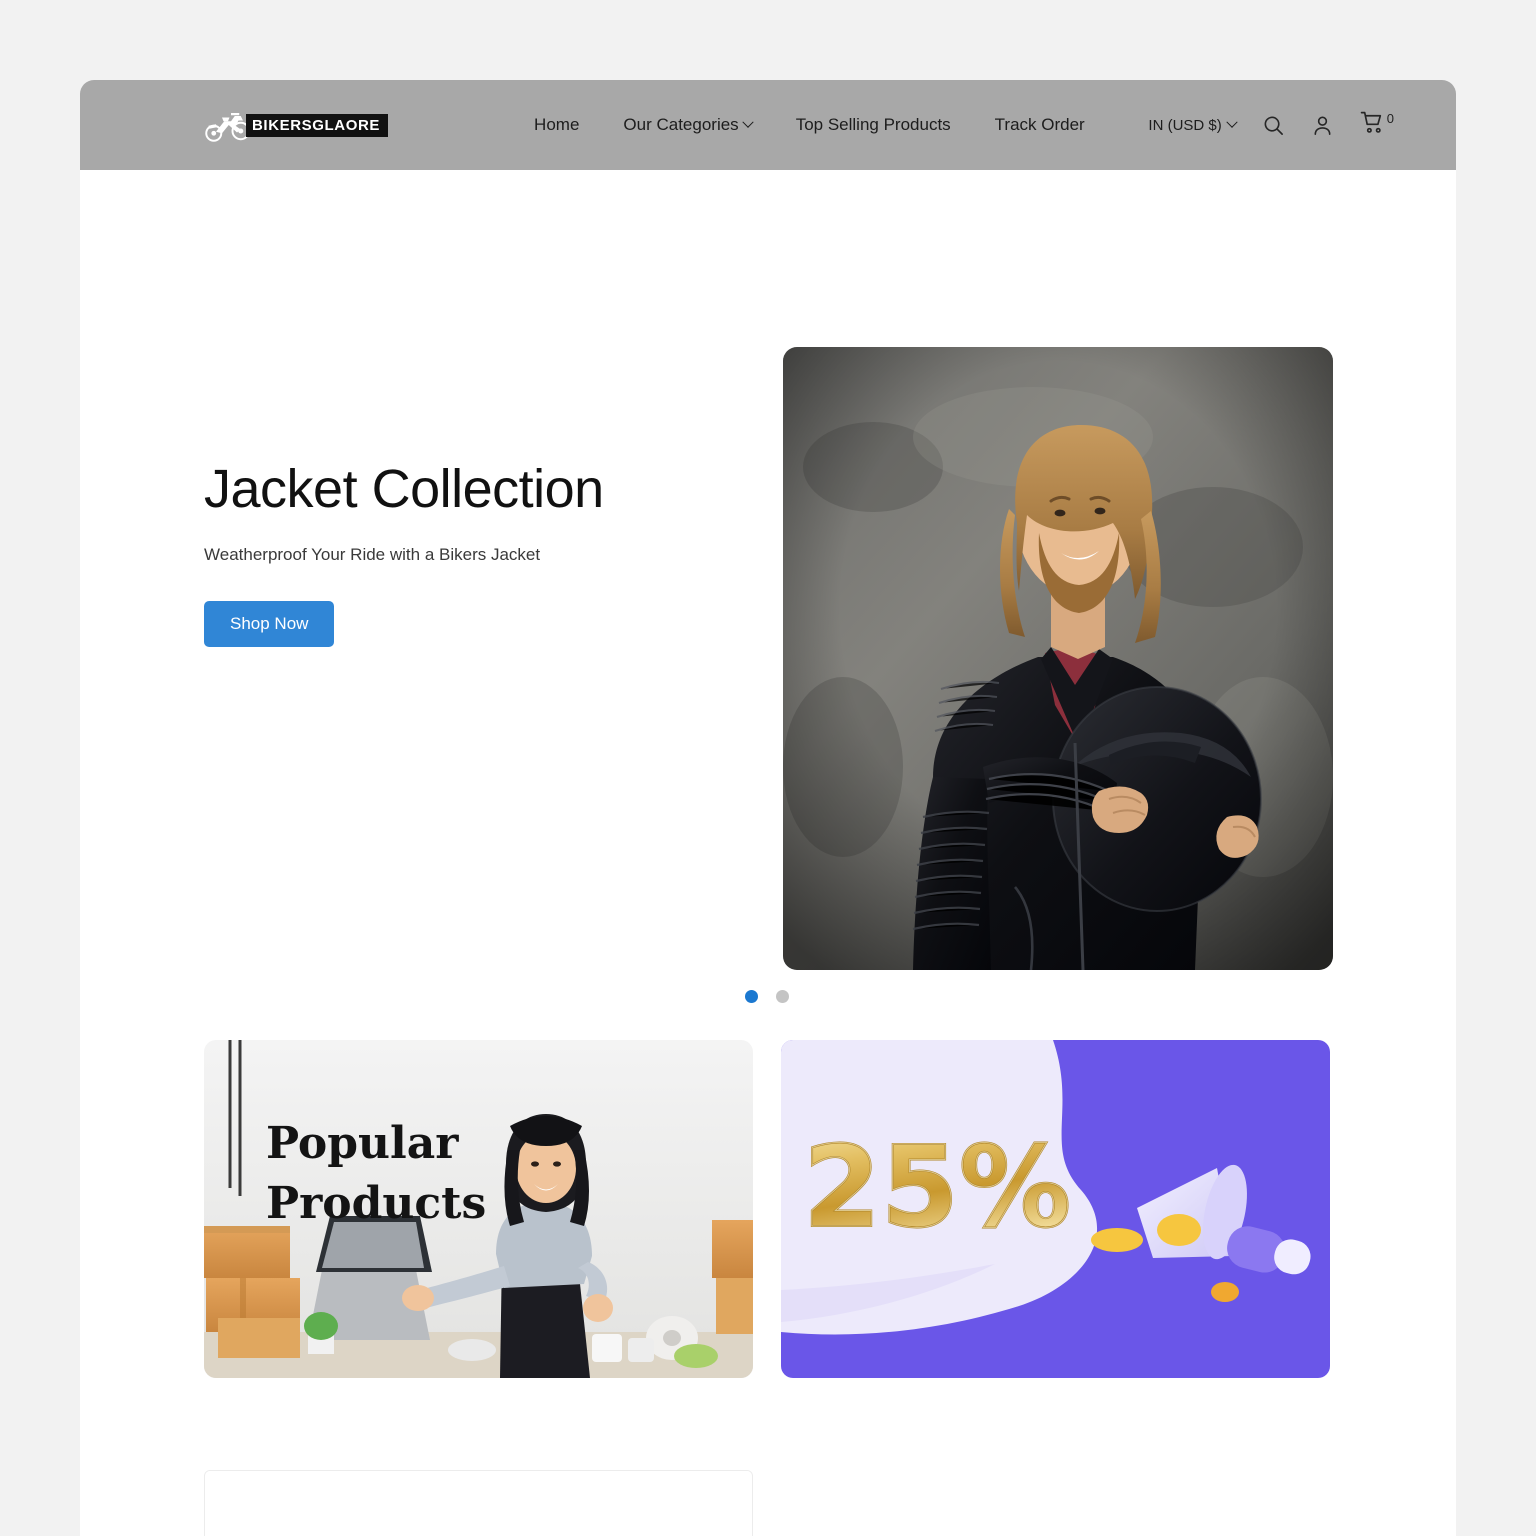 This screenshot has width=1536, height=1536. Describe the element at coordinates (1390, 118) in the screenshot. I see `cart-count-badge: 0` at that location.